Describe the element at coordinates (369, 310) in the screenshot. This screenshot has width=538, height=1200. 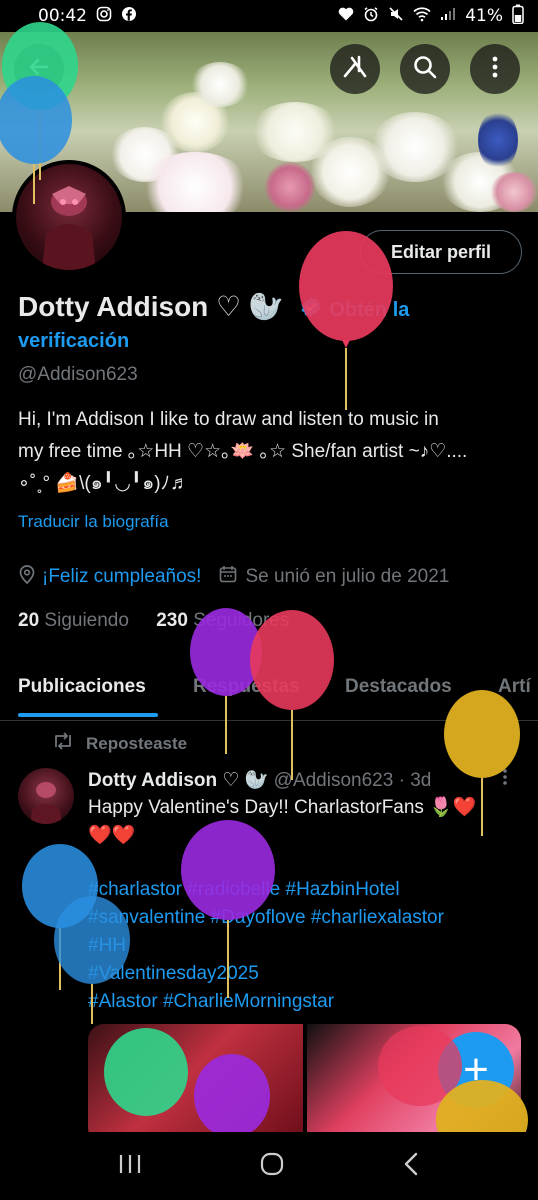
I see `get-verified-link: Obtén la` at that location.